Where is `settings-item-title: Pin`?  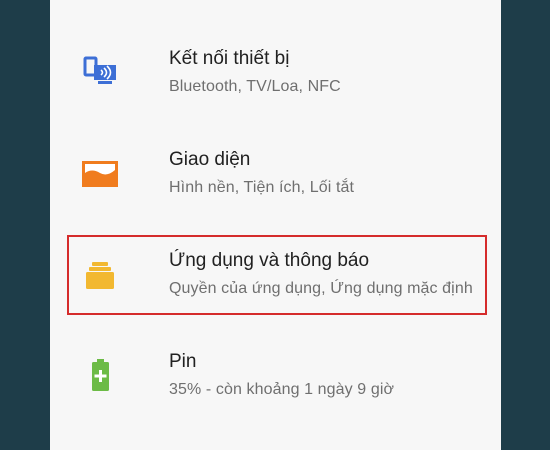 settings-item-title: Pin is located at coordinates (183, 361).